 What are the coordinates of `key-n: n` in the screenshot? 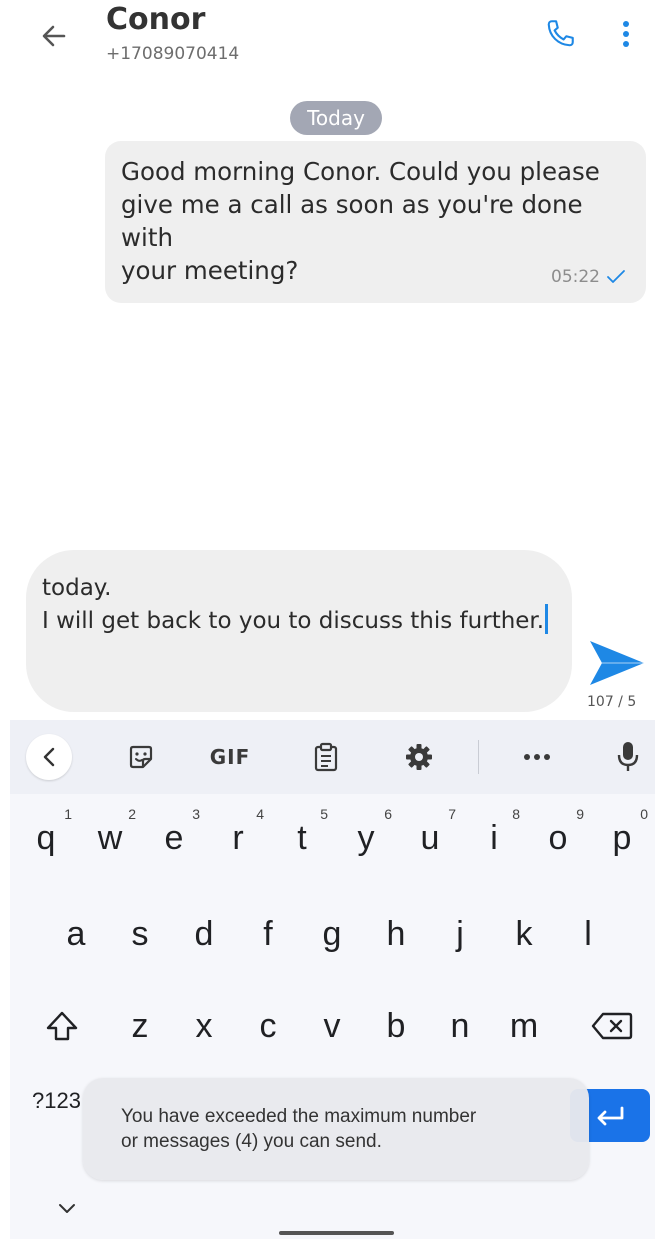 It's located at (460, 1026).